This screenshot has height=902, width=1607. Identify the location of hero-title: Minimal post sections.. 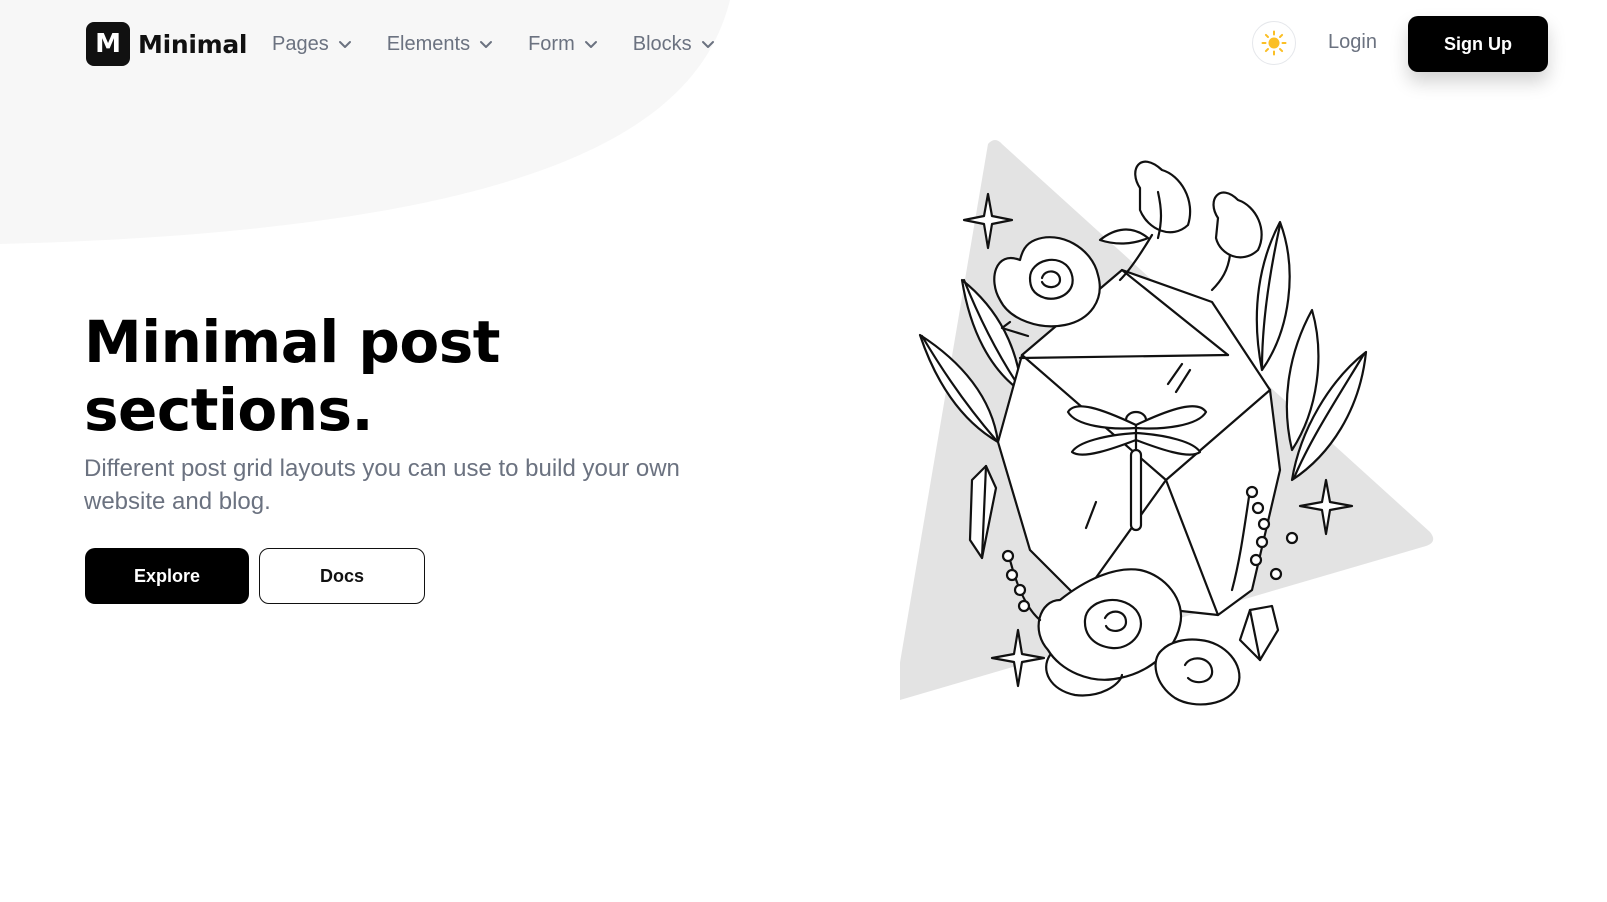
(384, 376).